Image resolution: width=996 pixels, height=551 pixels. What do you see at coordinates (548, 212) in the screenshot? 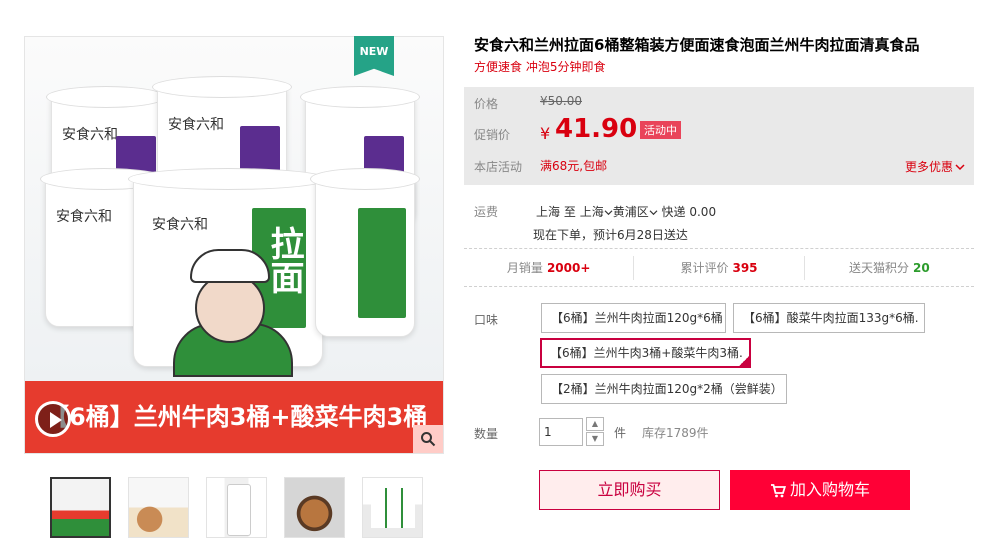
I see `ship-from: 上海` at bounding box center [548, 212].